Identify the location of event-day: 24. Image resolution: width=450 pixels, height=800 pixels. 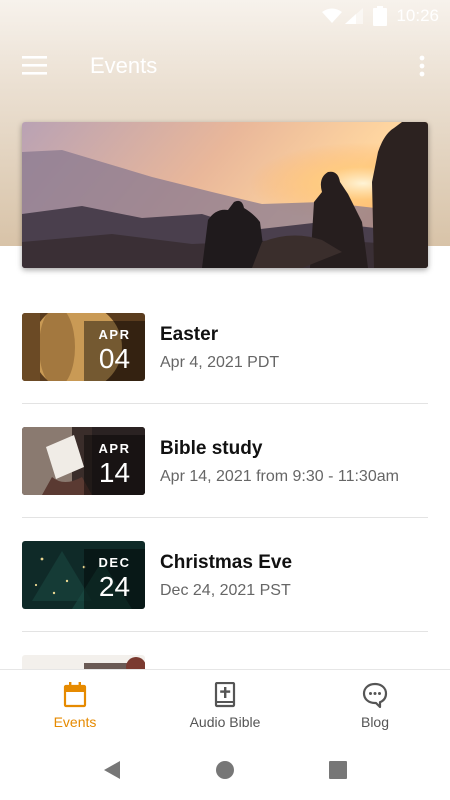
(114, 586).